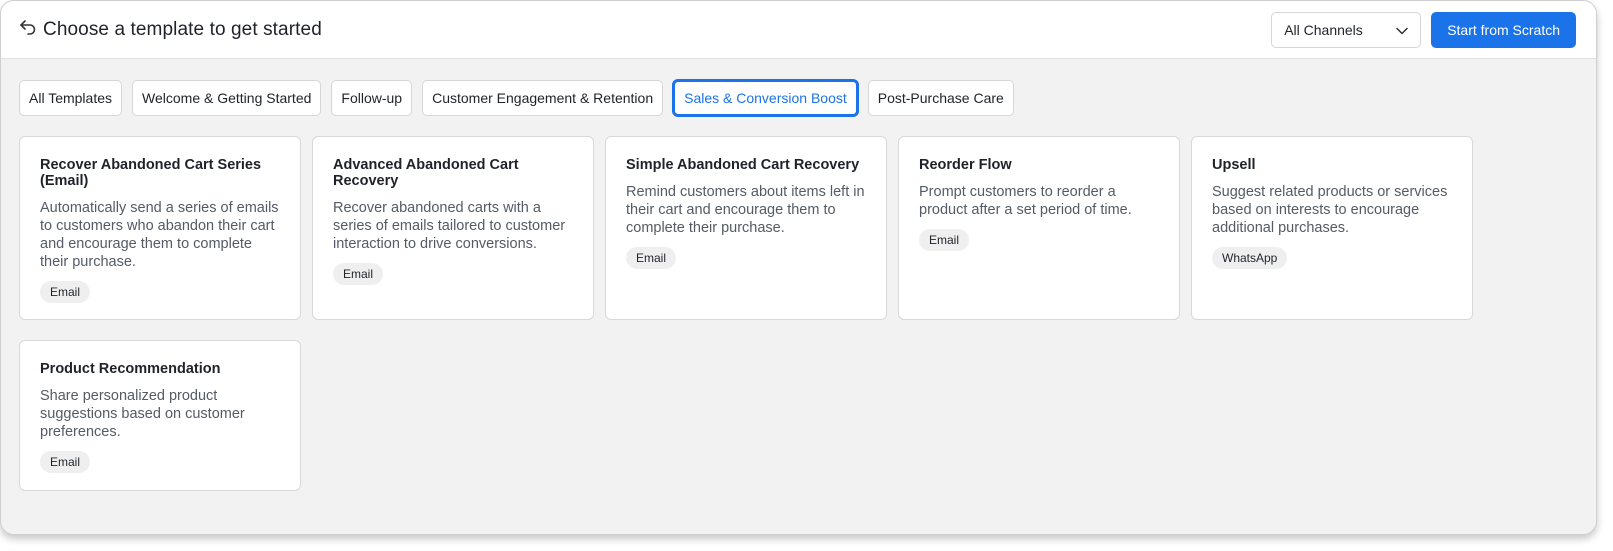 The height and width of the screenshot is (551, 1613). I want to click on chevron-down-icon, so click(1402, 30).